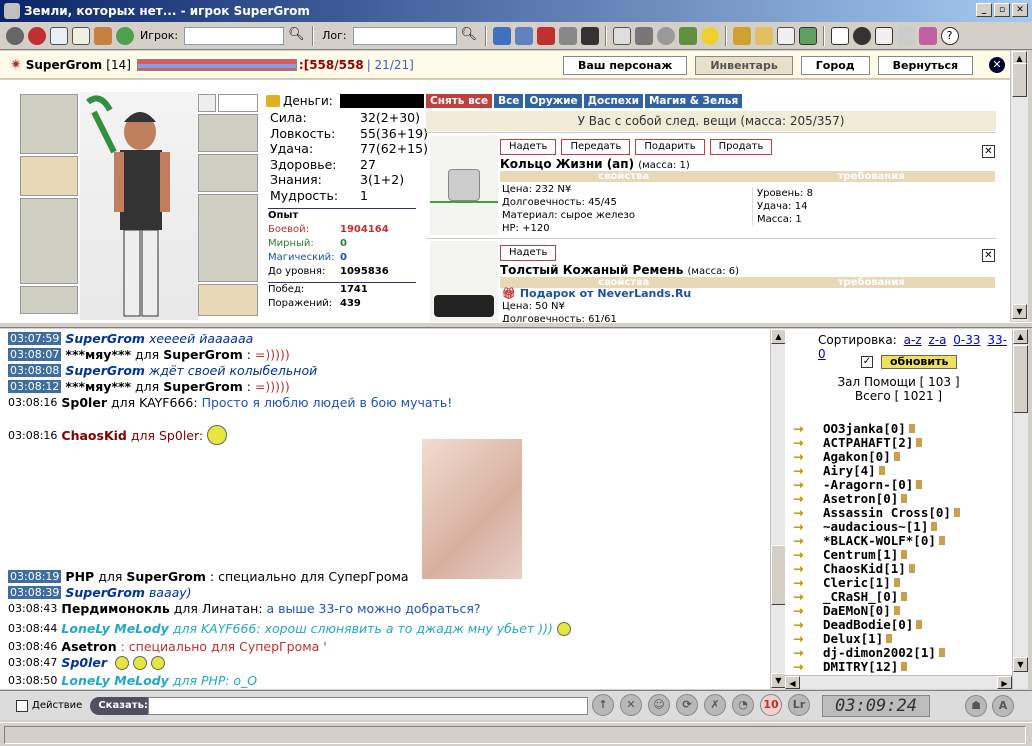  What do you see at coordinates (596, 147) in the screenshot?
I see `item-action-button: Передать` at bounding box center [596, 147].